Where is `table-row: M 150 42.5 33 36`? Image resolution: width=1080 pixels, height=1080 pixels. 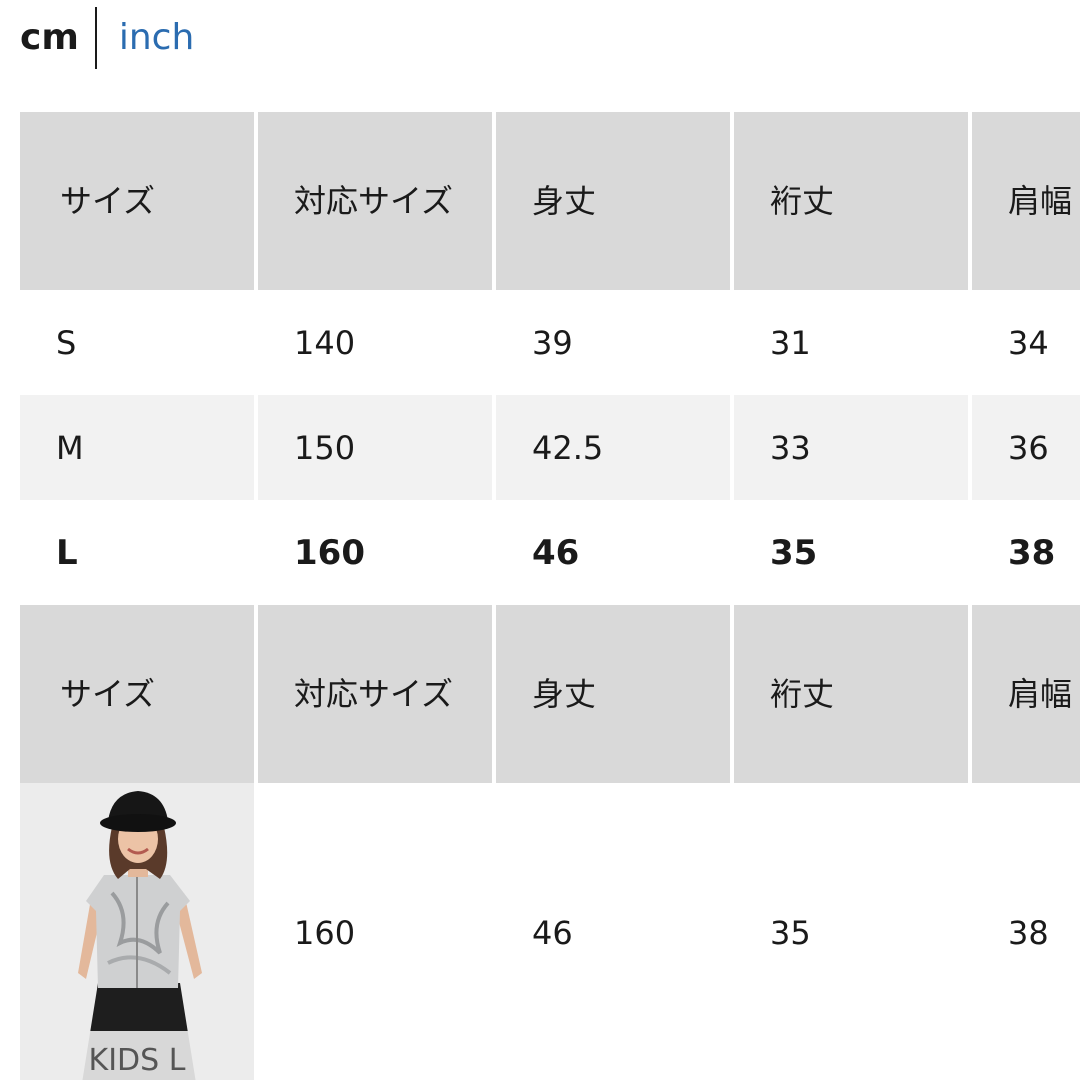
table-row: M 150 42.5 33 36 is located at coordinates (550, 447).